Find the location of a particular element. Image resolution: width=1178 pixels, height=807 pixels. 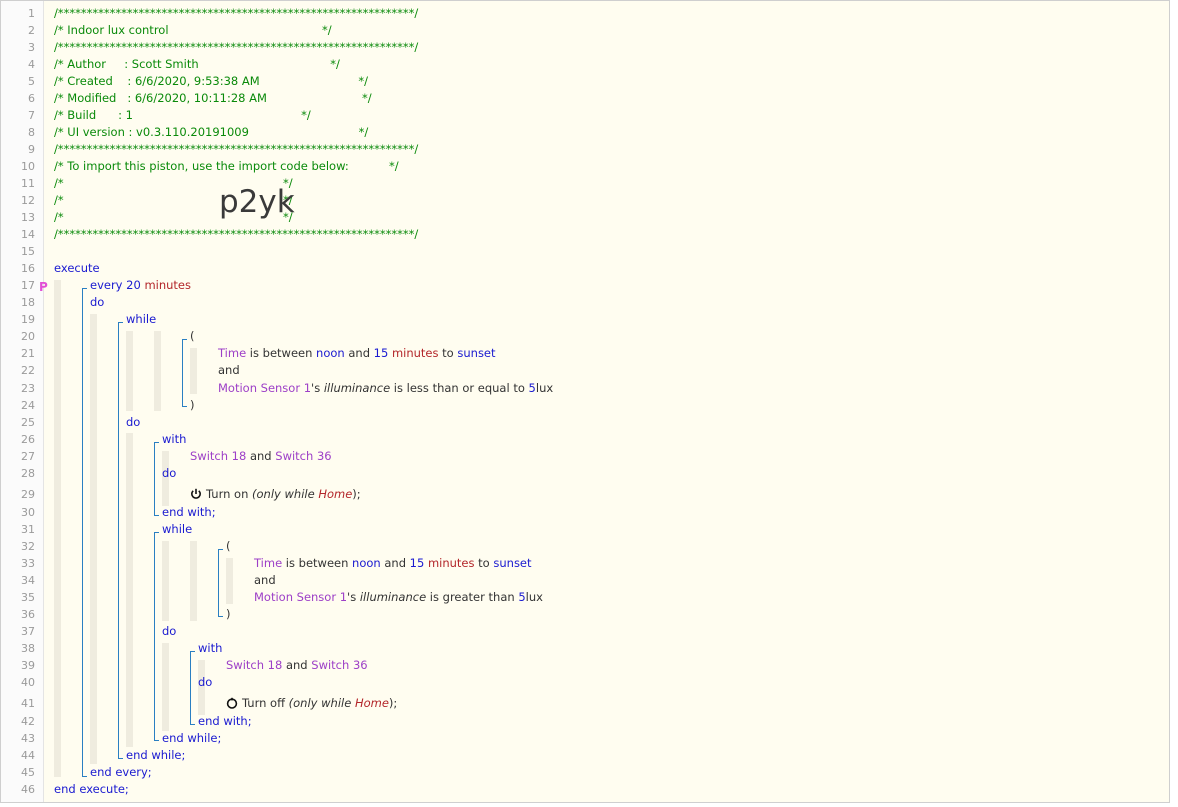

device-name: Switch 18 is located at coordinates (218, 456).